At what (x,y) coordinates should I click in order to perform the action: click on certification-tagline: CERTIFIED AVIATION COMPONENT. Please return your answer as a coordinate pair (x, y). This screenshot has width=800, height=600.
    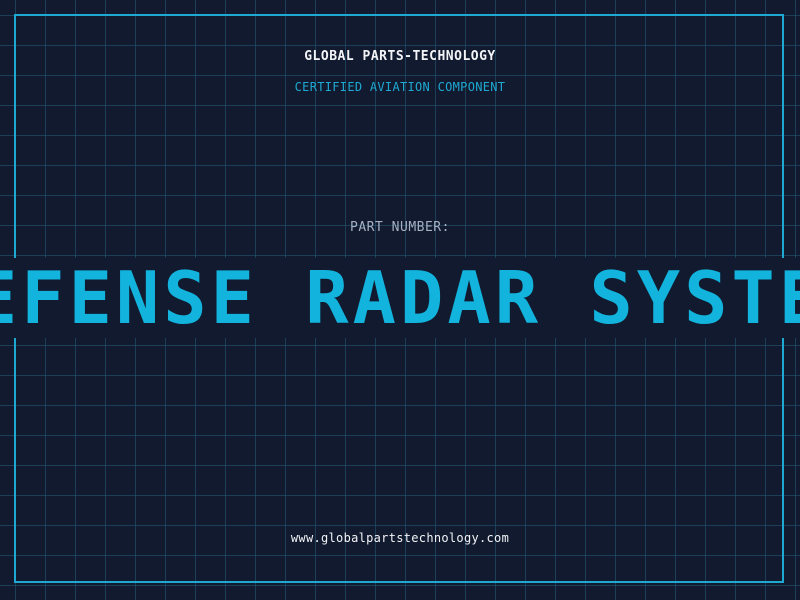
    Looking at the image, I should click on (400, 87).